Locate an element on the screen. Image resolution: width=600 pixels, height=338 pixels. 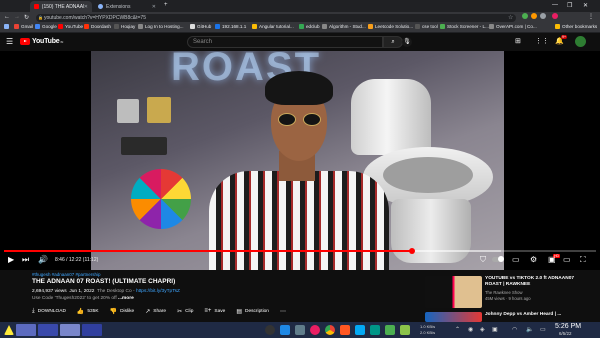
extensions-puzzle-icon is located at coordinates (543, 16).